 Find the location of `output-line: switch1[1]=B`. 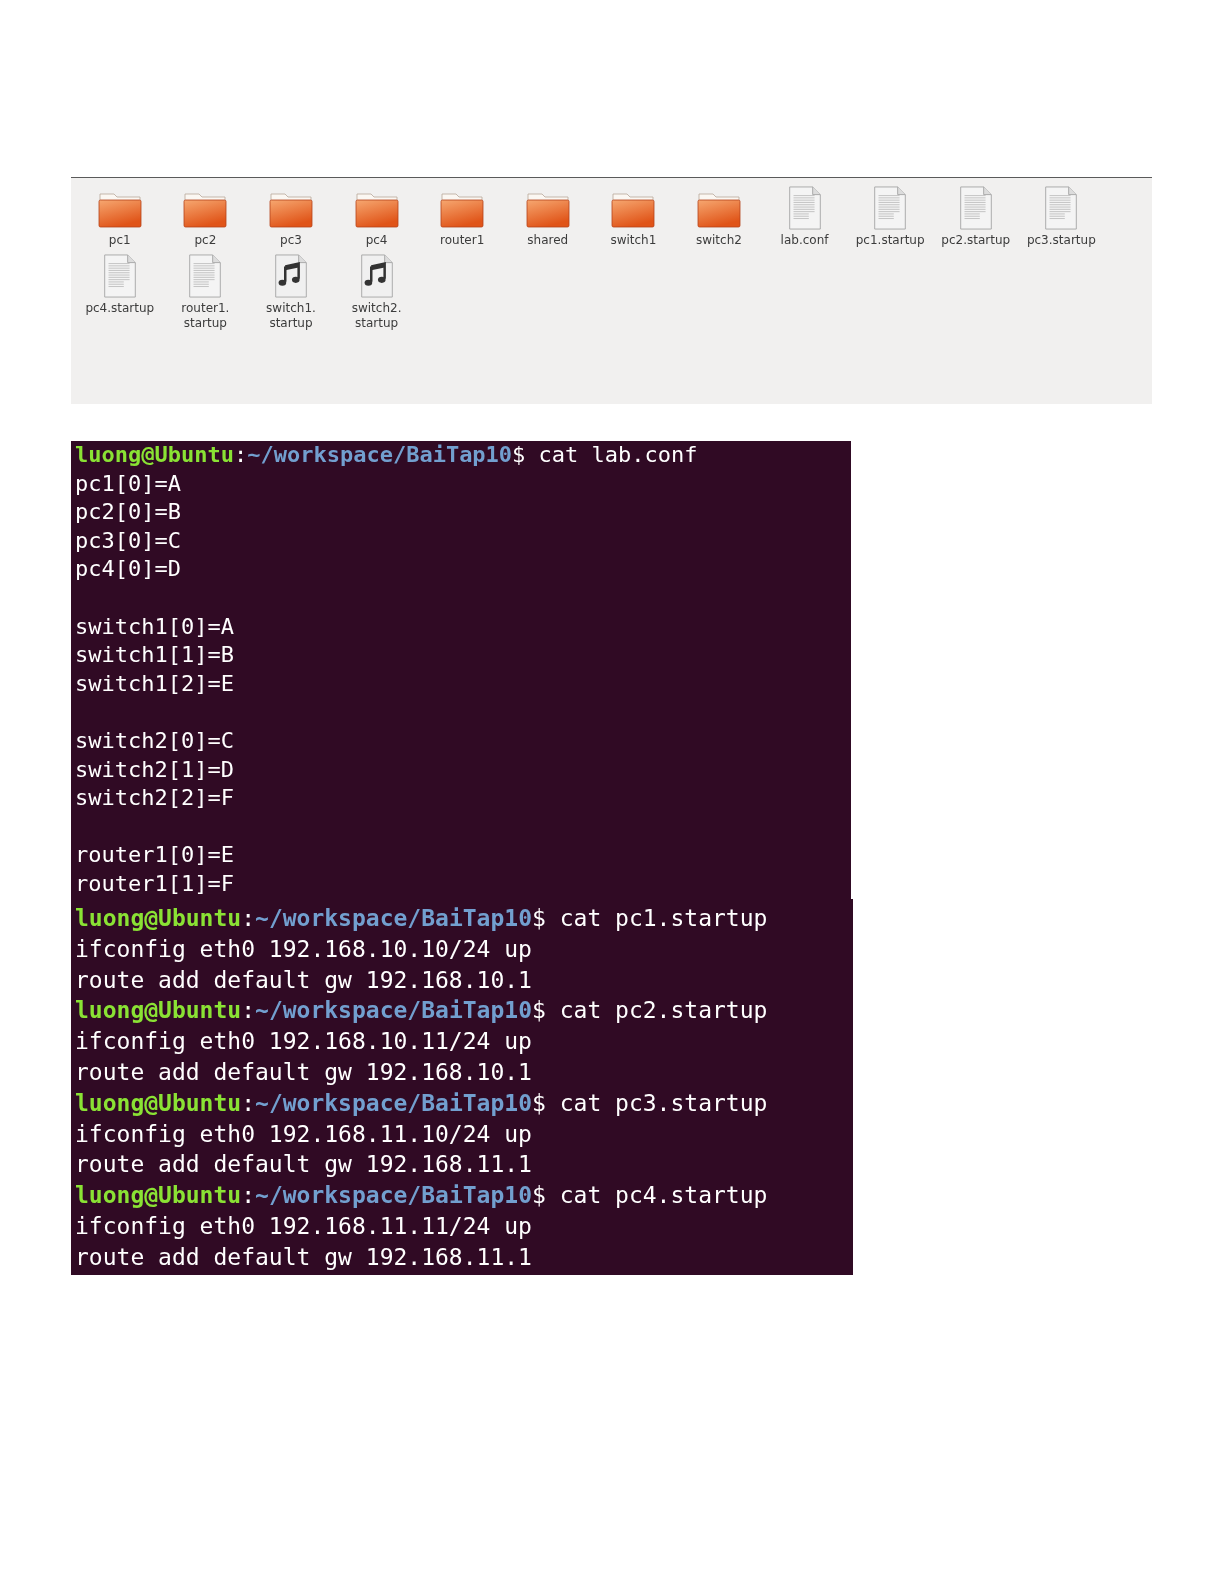

output-line: switch1[1]=B is located at coordinates (155, 655).